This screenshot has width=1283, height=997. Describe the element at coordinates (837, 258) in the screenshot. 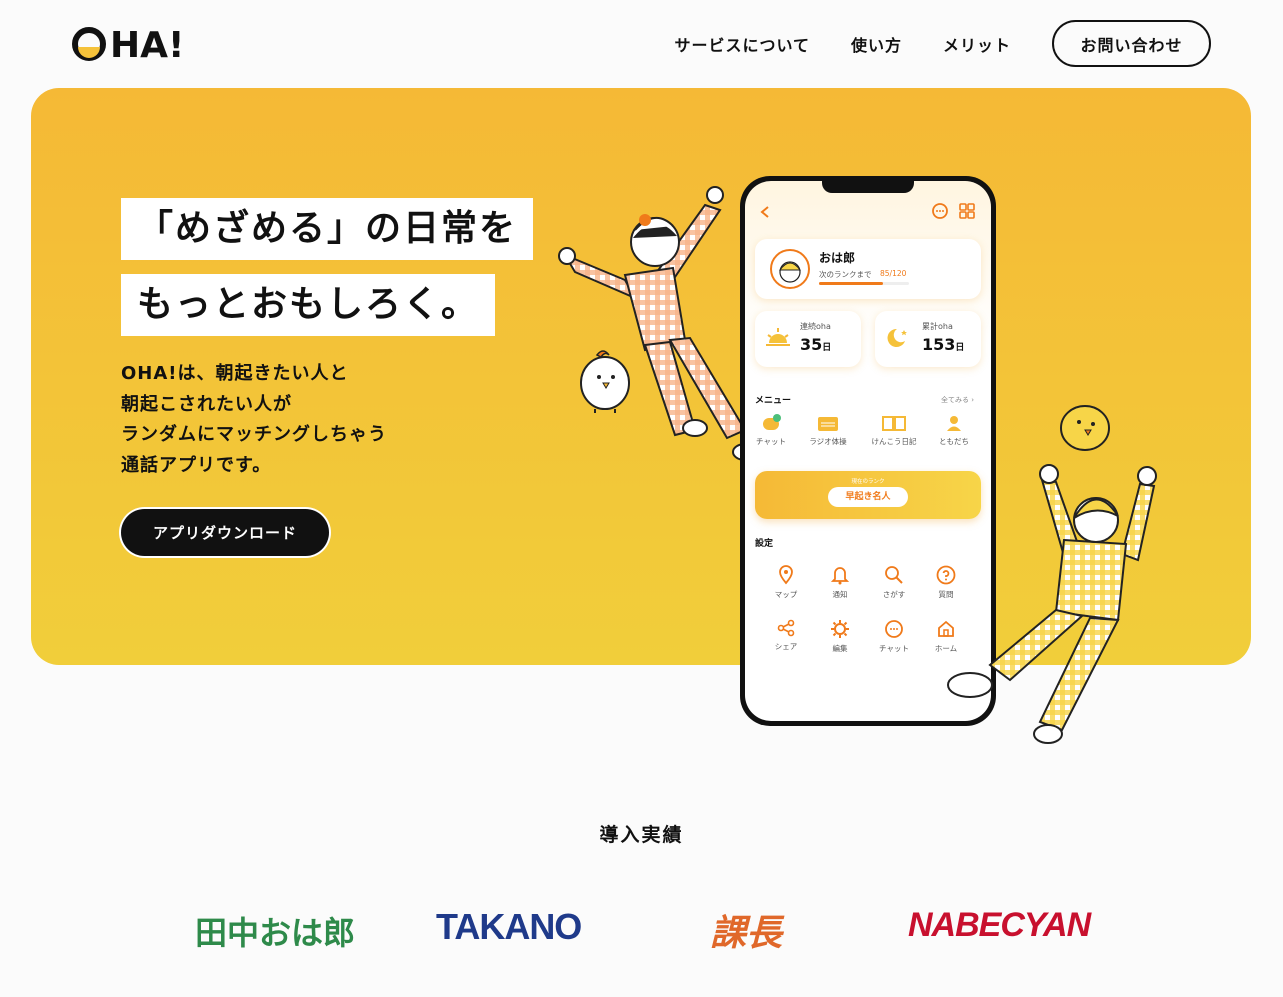

I see `user-name: おは郎` at that location.